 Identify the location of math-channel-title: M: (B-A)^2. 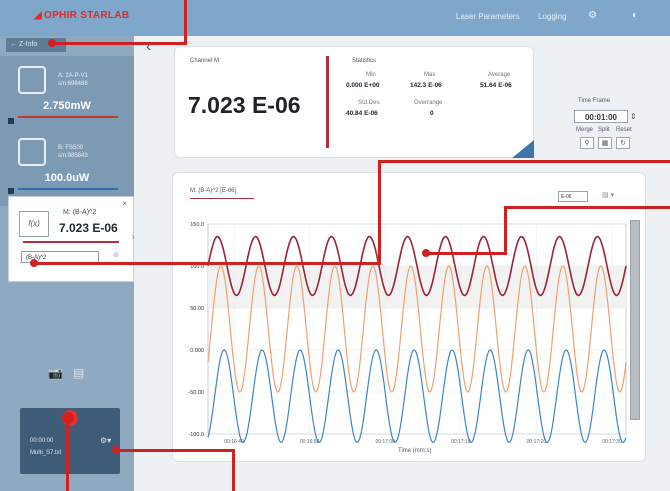
(80, 212).